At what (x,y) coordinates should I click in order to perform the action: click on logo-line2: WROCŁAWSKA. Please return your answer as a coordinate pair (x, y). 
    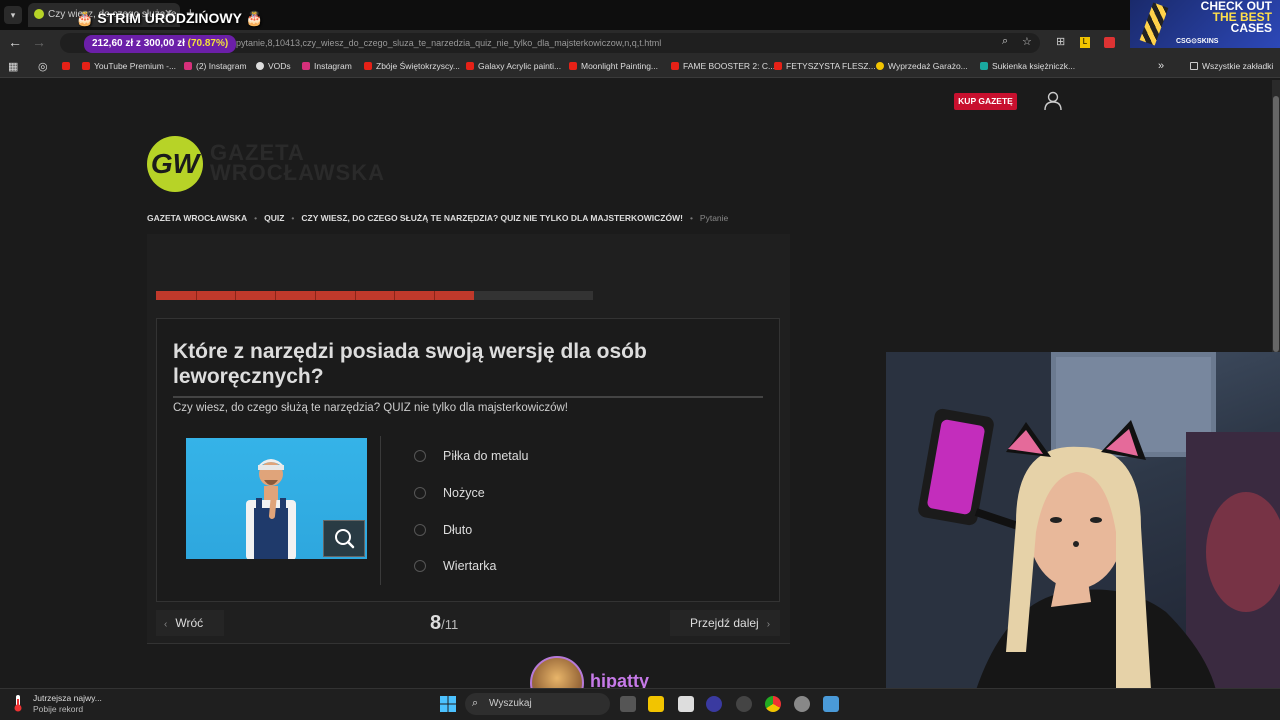
    Looking at the image, I should click on (297, 172).